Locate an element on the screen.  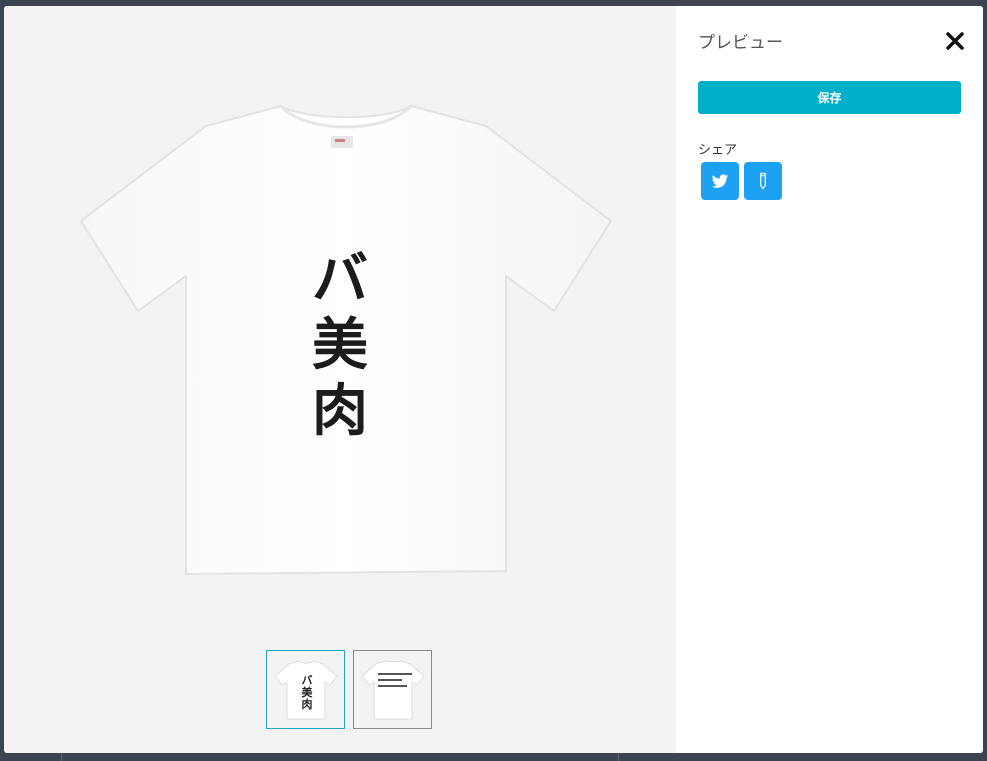
twitter-share-button is located at coordinates (720, 181).